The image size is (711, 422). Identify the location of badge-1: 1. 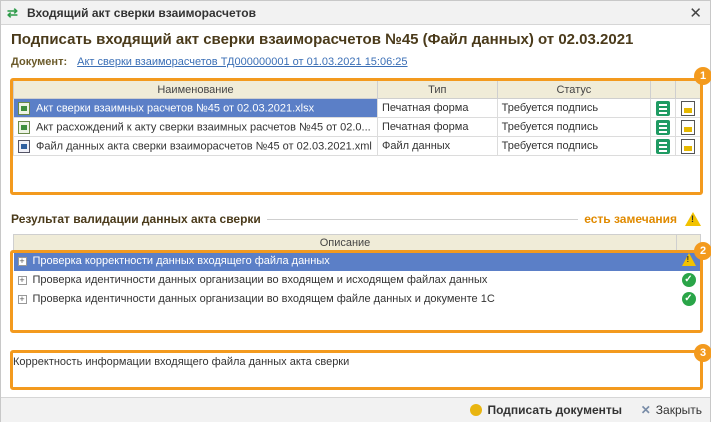
(702, 76).